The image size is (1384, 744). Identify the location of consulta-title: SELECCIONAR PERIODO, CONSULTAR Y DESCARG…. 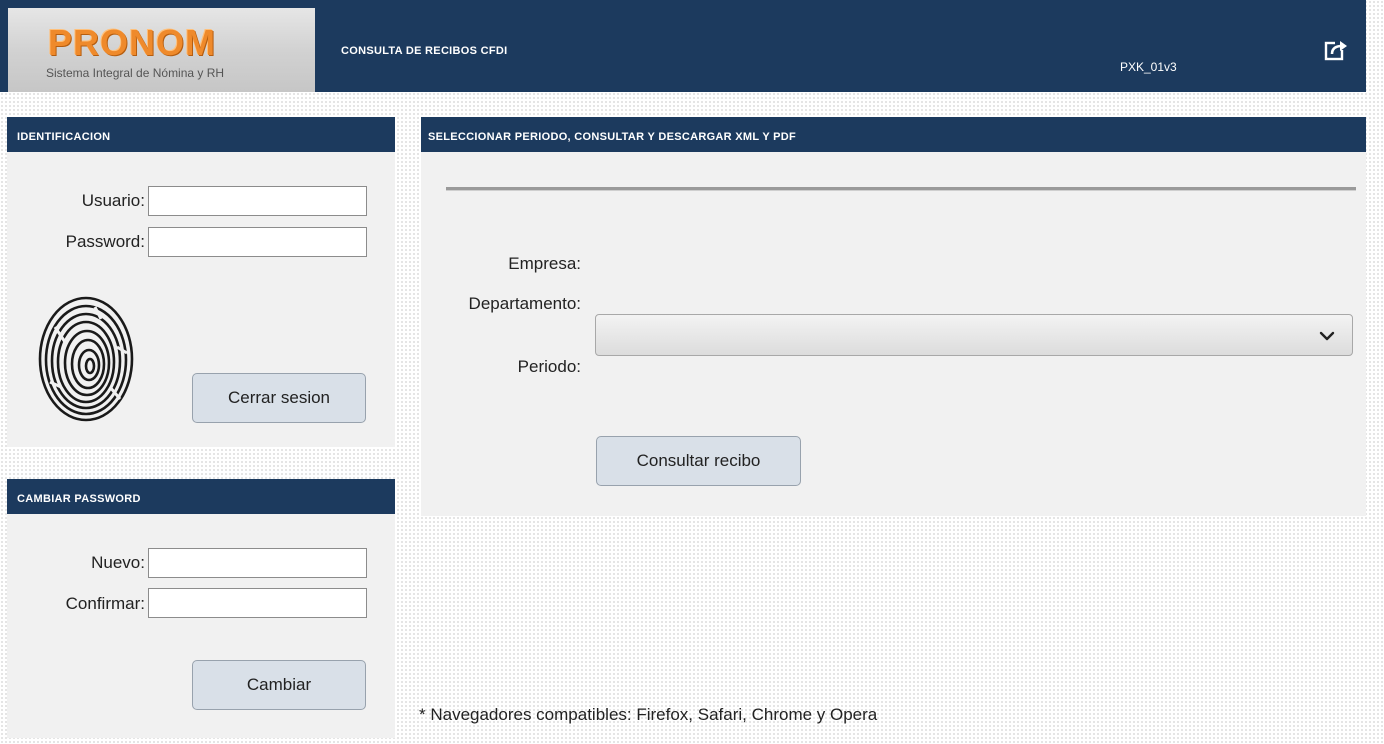
(893, 134).